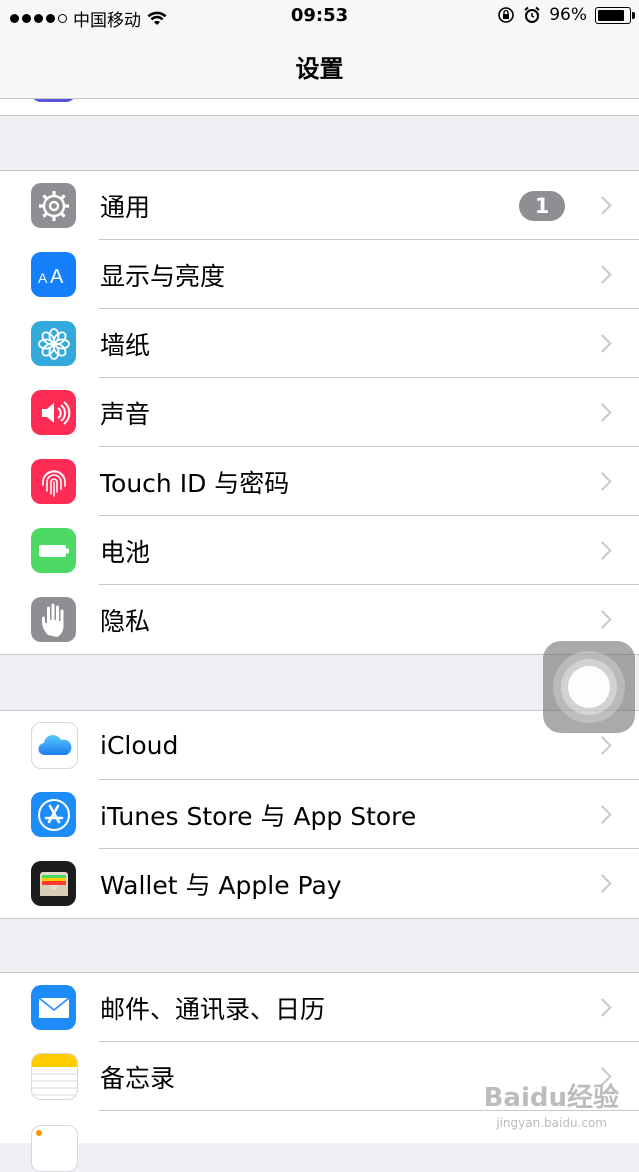  Describe the element at coordinates (319, 17) in the screenshot. I see `status-bar: 中国移动 09:53 96%` at that location.